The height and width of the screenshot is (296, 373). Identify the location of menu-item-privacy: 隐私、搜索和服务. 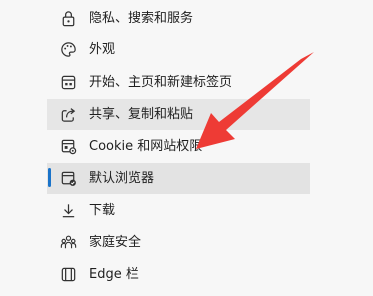
(178, 18).